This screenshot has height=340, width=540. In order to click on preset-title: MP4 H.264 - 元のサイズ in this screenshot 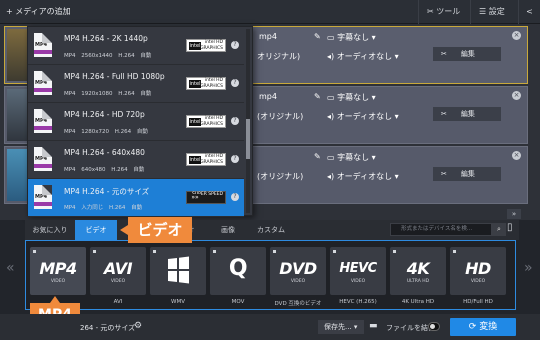, I will do `click(107, 191)`.